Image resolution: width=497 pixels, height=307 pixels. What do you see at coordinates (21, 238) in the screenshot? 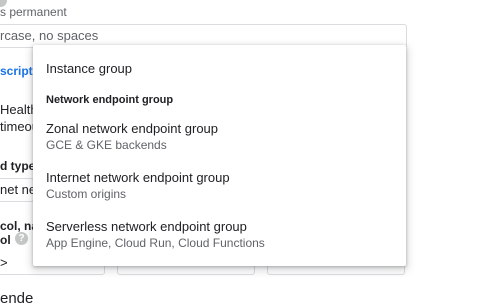
I see `help-icon: ?` at bounding box center [21, 238].